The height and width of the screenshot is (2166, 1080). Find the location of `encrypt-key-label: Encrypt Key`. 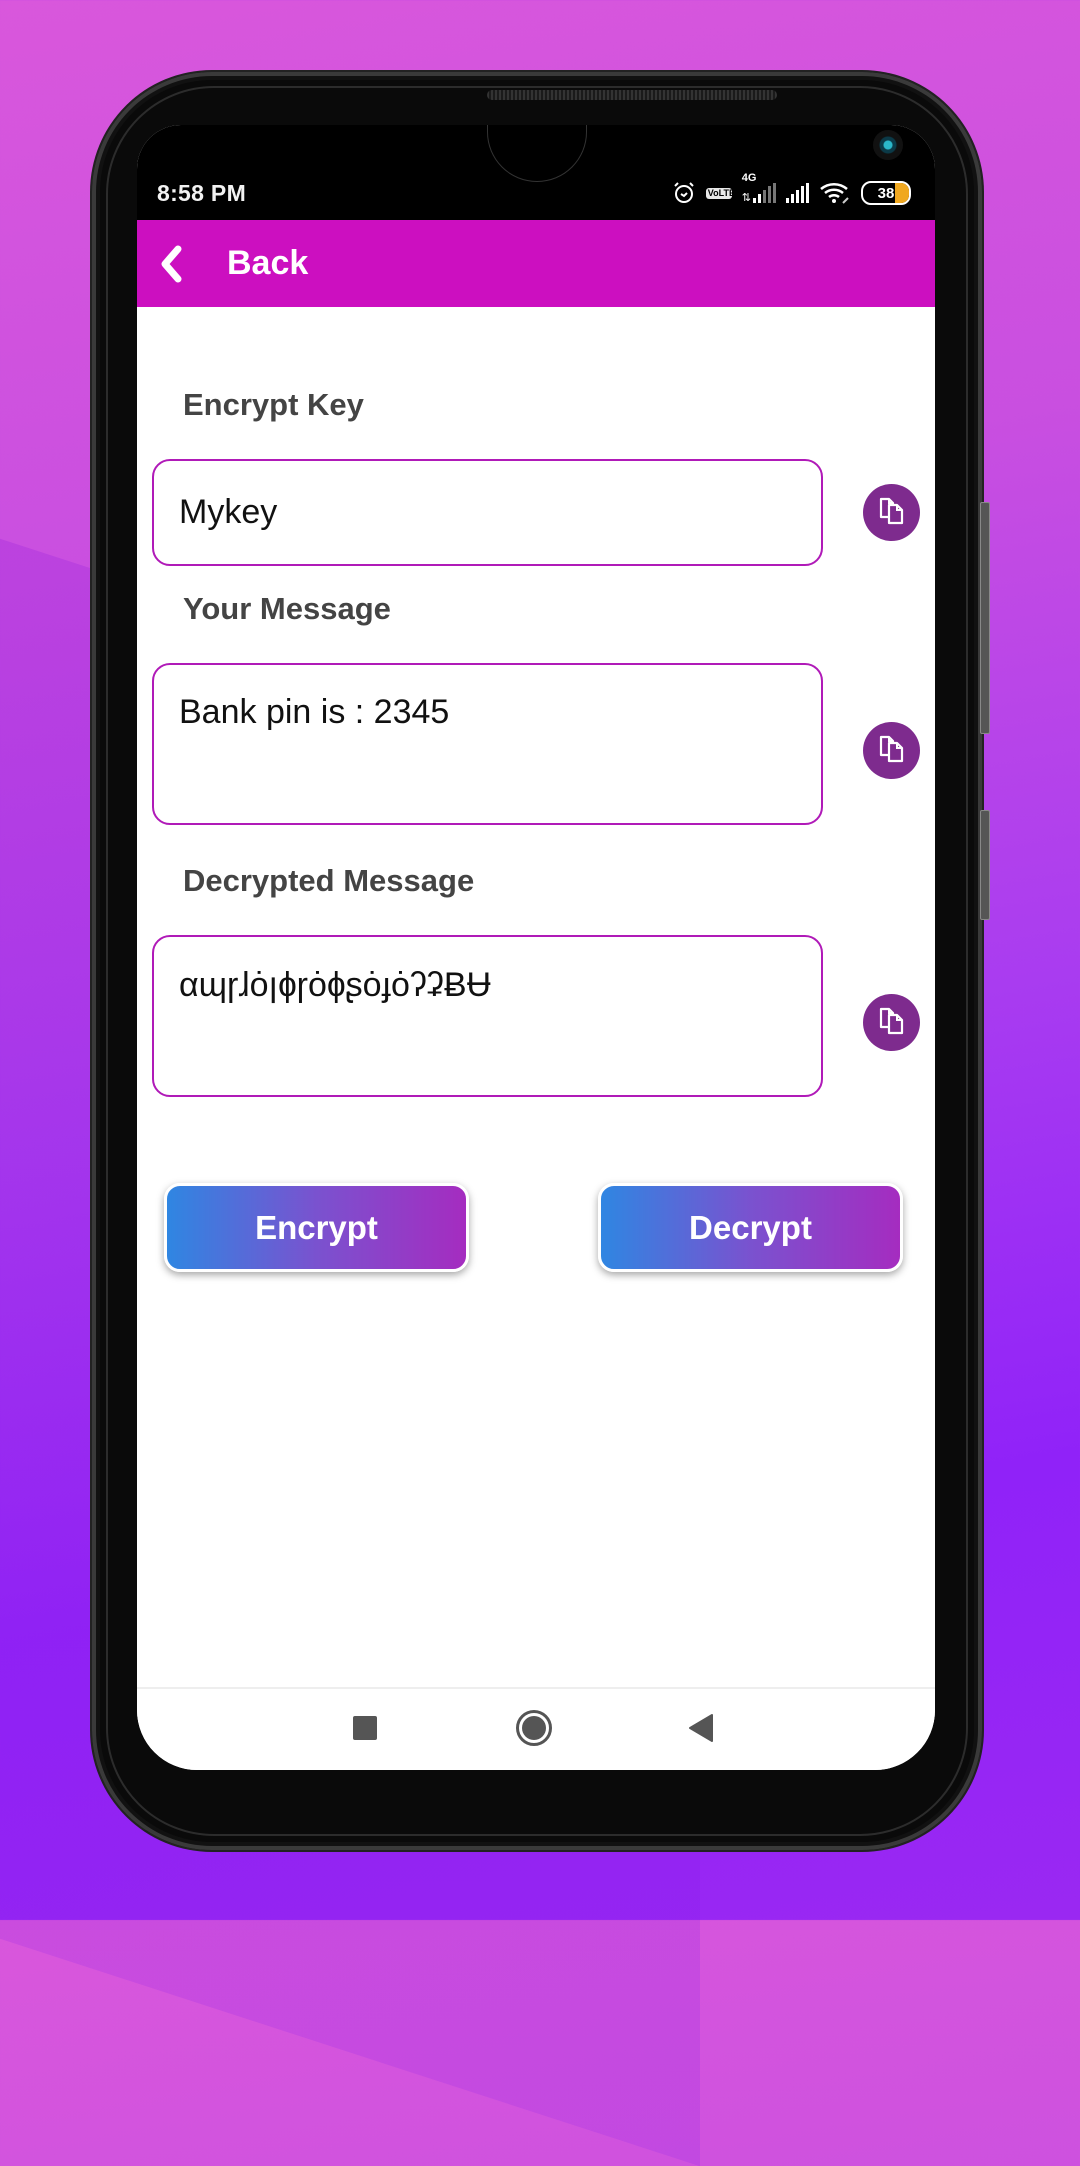

encrypt-key-label: Encrypt Key is located at coordinates (273, 404).